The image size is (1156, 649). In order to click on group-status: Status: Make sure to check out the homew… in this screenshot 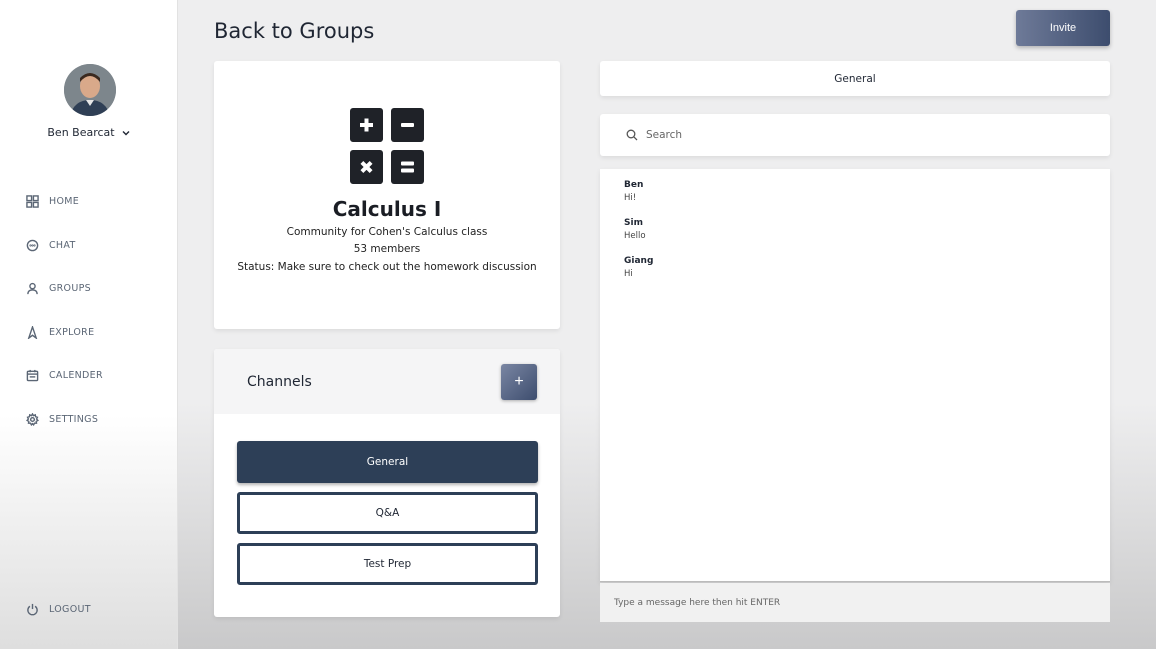, I will do `click(387, 267)`.